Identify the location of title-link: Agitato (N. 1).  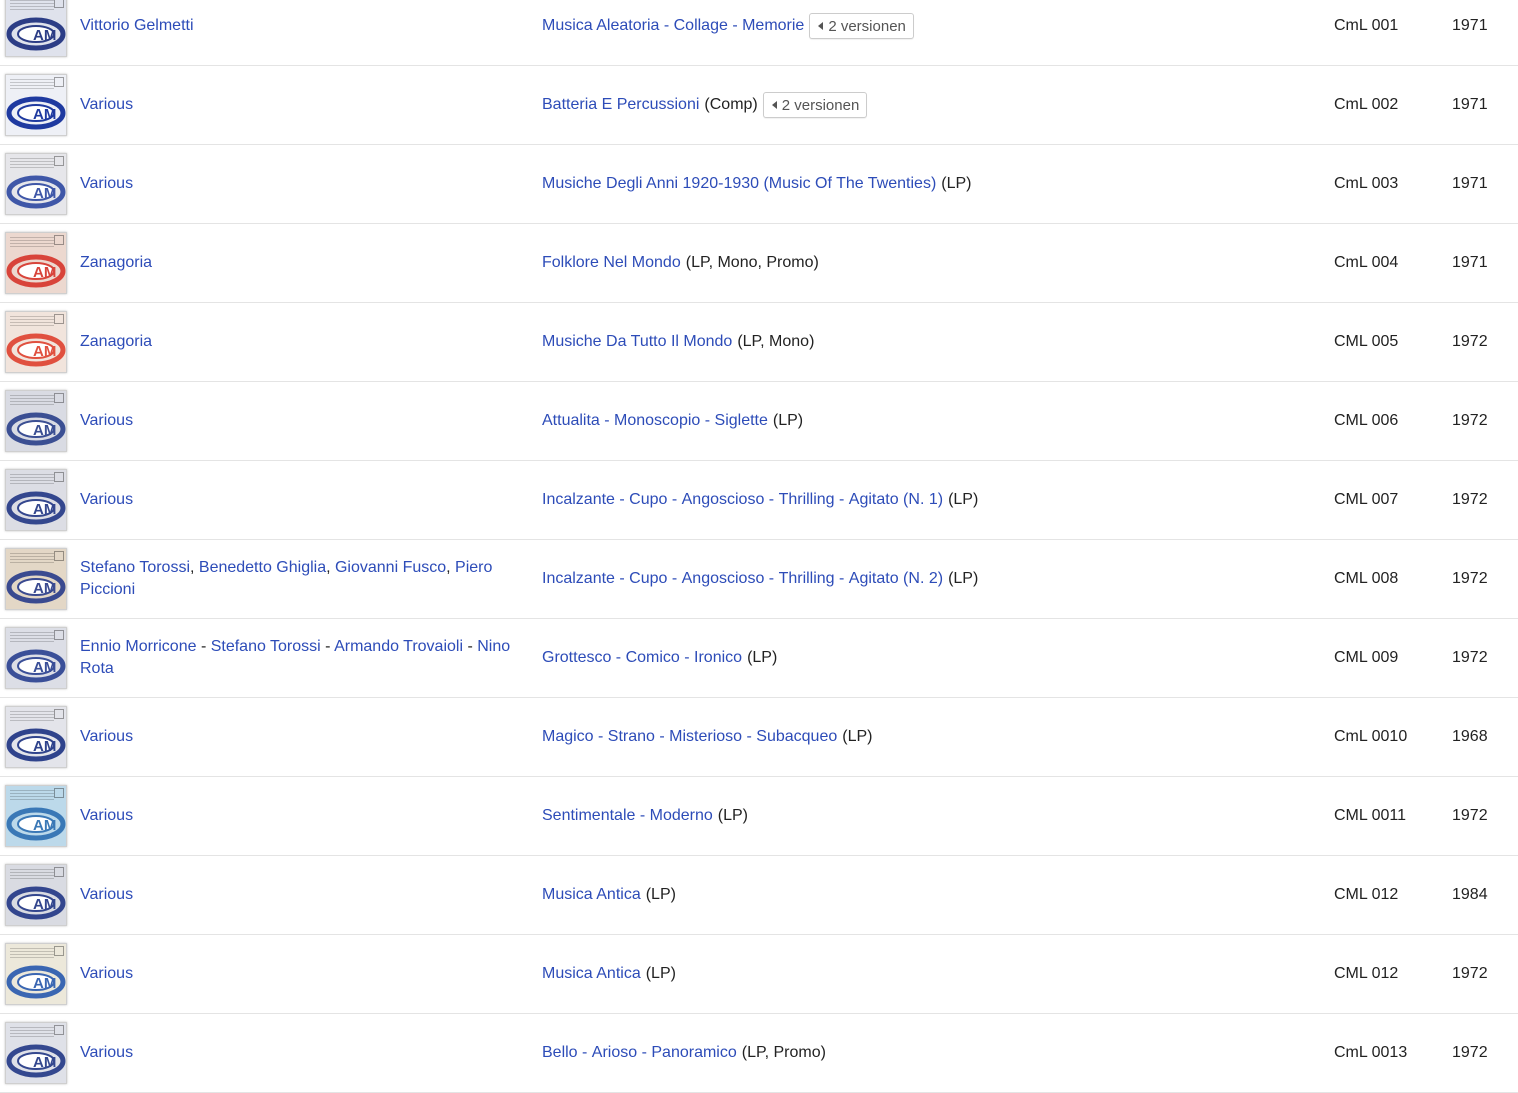
(896, 500).